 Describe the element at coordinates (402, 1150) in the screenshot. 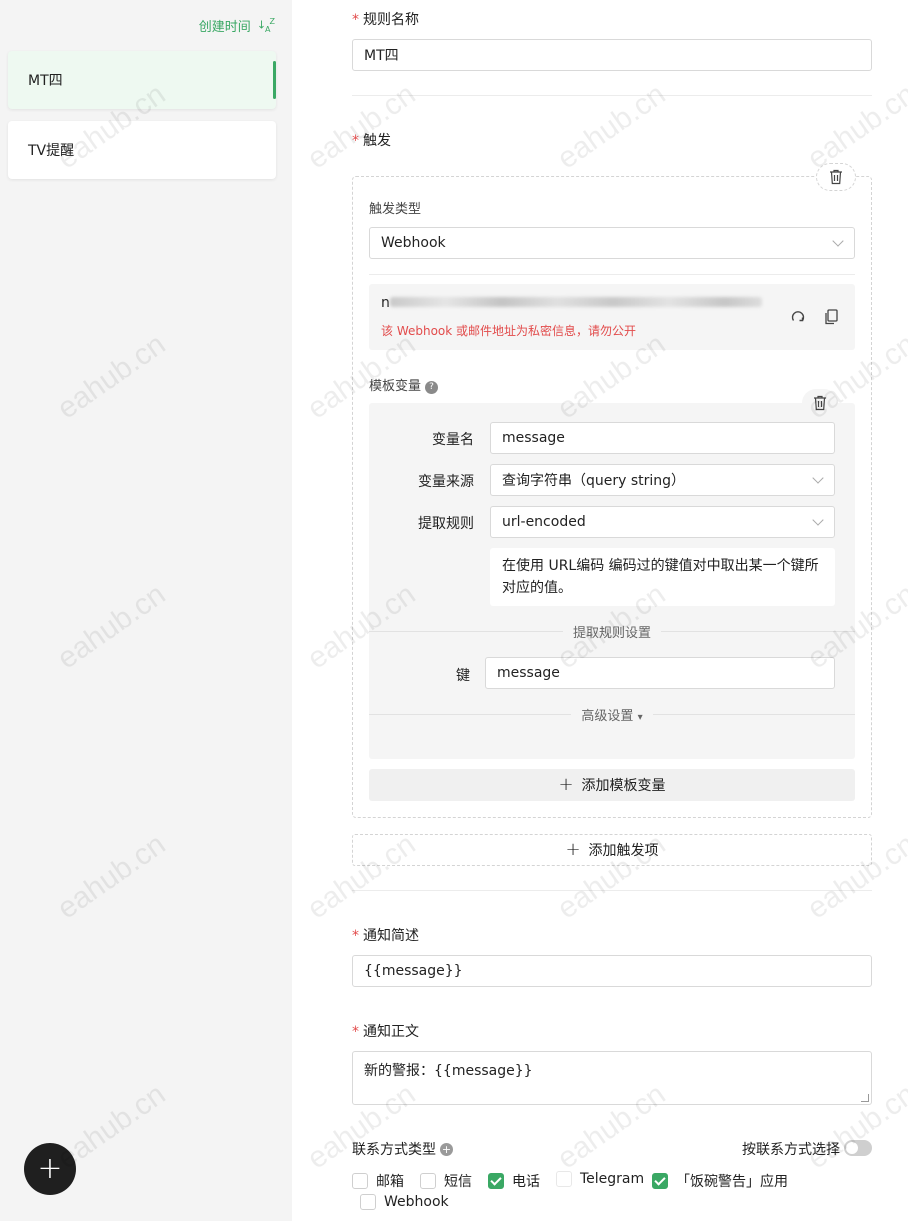

I see `contact-type-label: 联系方式类型 +` at that location.